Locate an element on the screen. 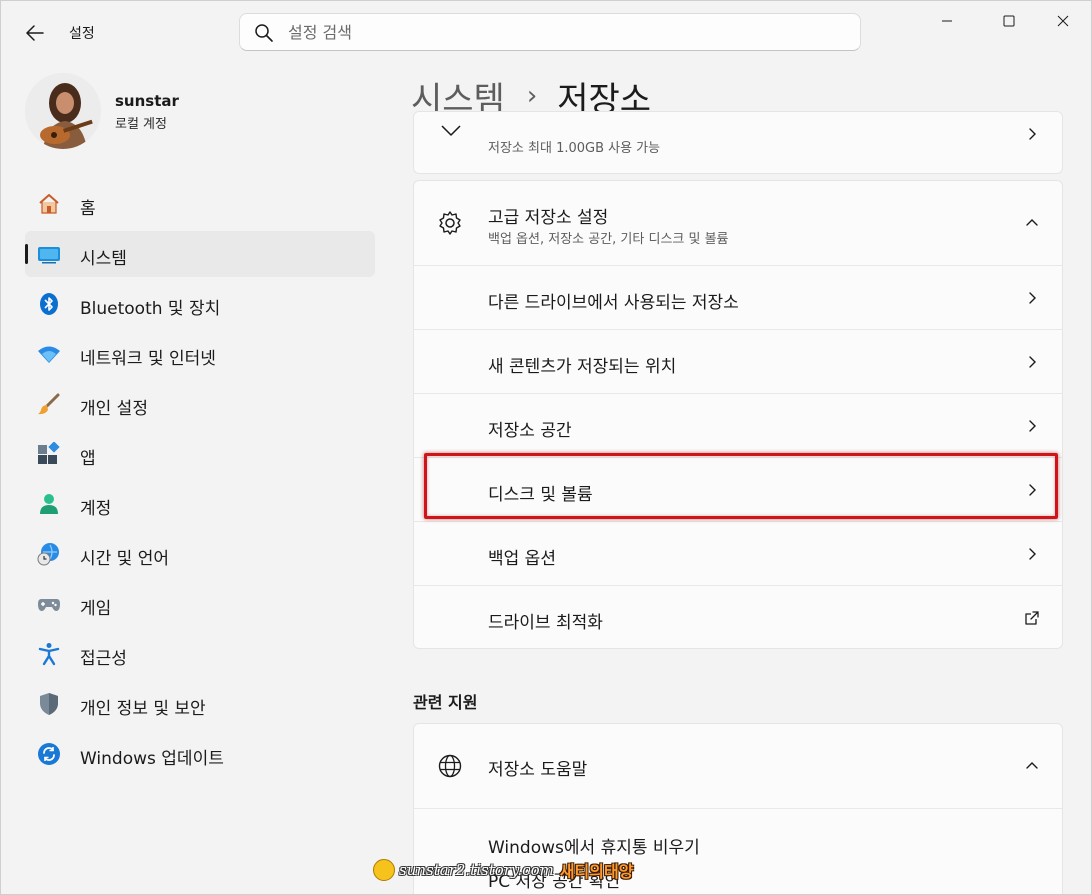 The image size is (1092, 895). sidebar-item-label: 접근성 is located at coordinates (103, 659).